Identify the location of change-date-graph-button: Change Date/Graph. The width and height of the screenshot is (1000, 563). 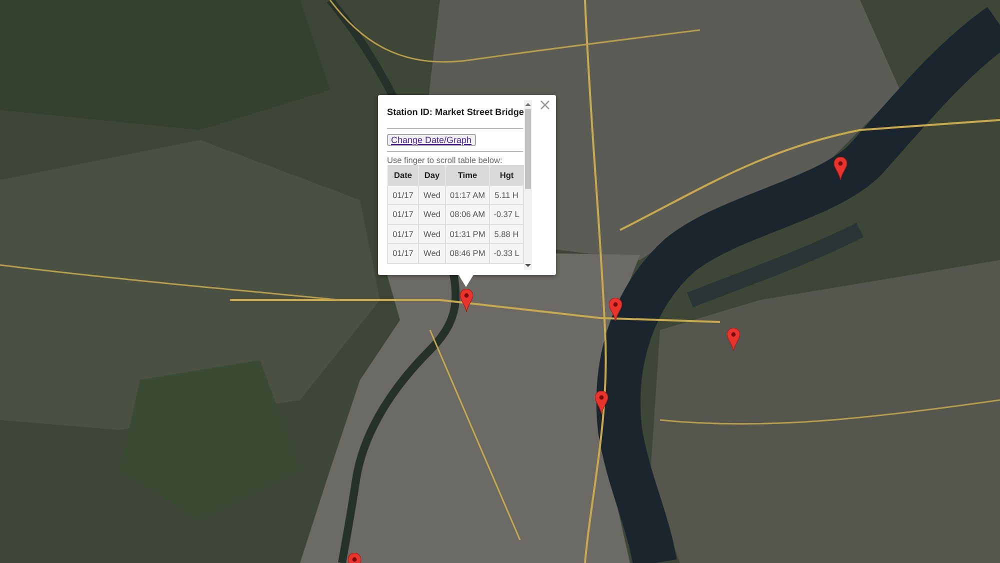
(431, 140).